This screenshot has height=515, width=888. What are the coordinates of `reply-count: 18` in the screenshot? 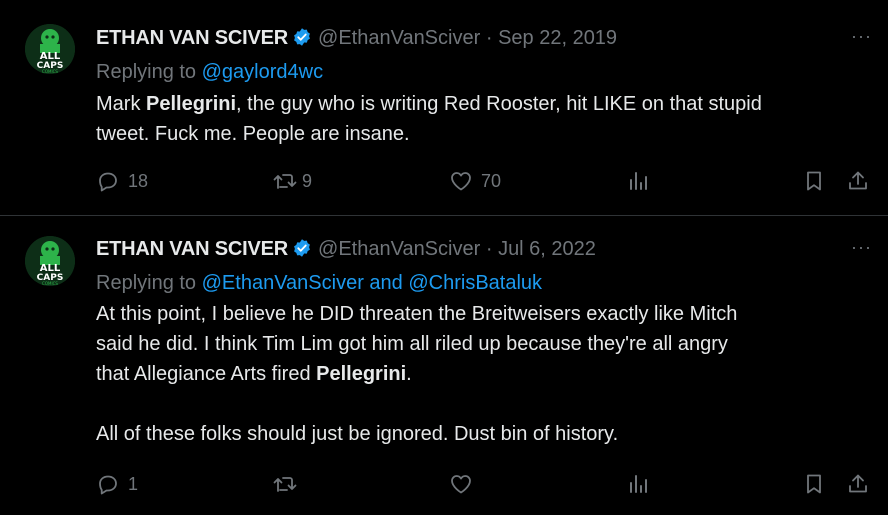 It's located at (138, 180).